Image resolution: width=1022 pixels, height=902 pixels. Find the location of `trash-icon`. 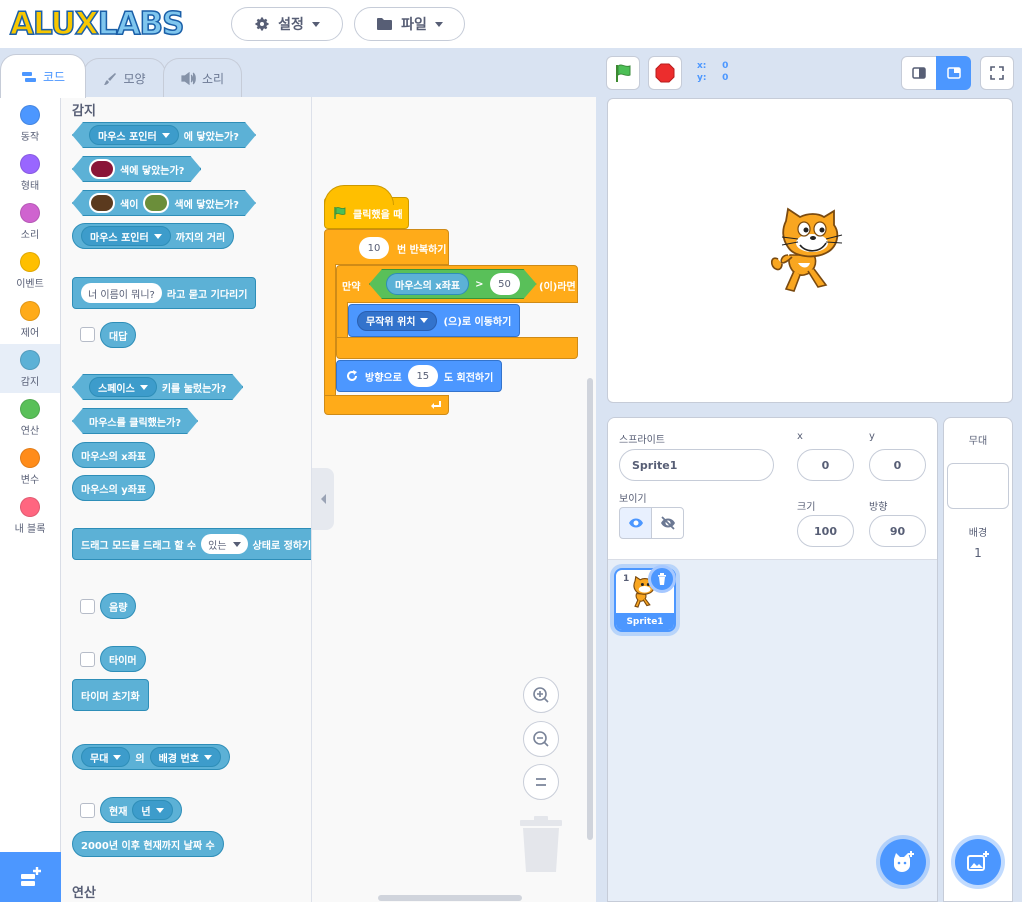

trash-icon is located at coordinates (662, 579).